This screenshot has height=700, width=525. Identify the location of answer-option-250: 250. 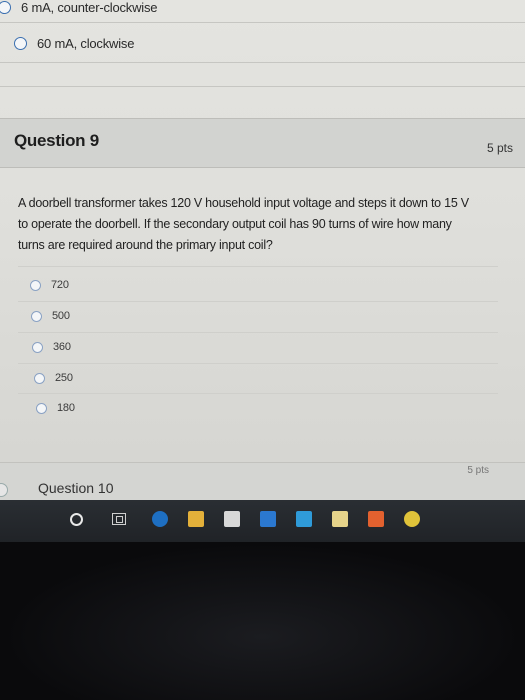
(53, 378).